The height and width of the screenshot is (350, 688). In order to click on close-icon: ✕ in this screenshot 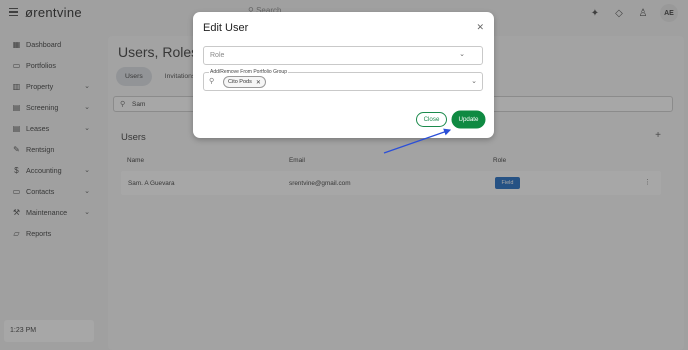, I will do `click(480, 27)`.